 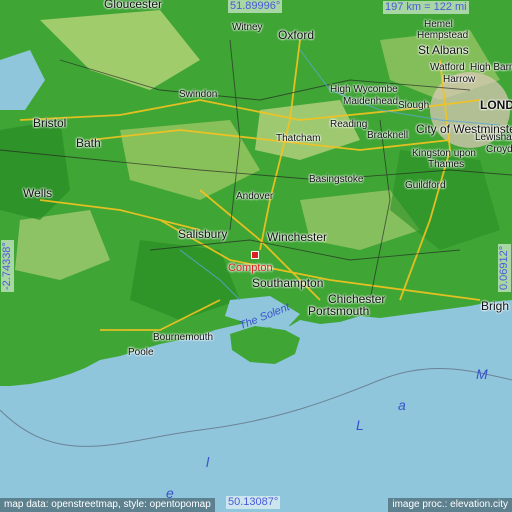 I want to click on label-bath: Bath, so click(x=88, y=143).